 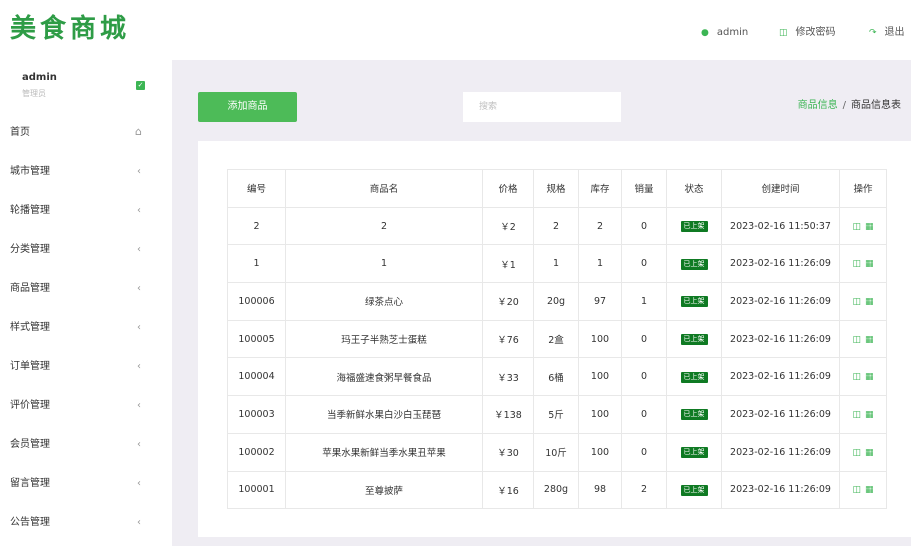 I want to click on sidebar-item-review: 评价管理 ‹, so click(x=86, y=405).